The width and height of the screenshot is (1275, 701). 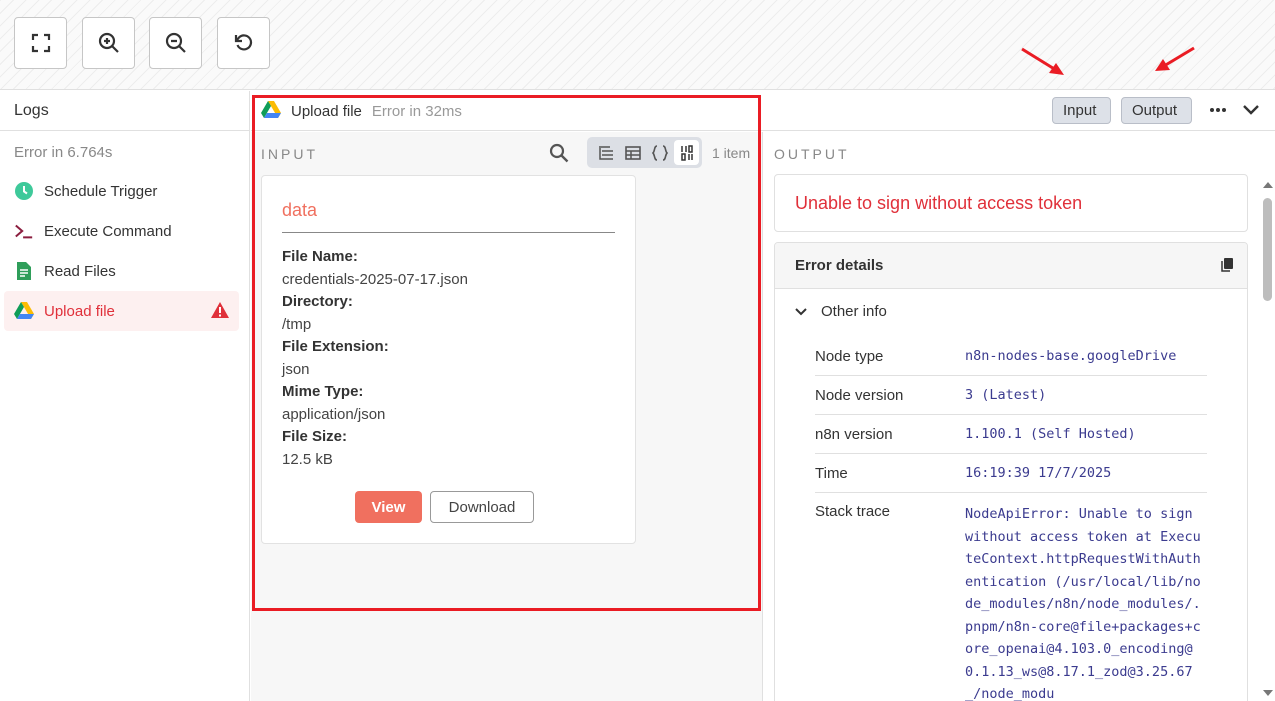 I want to click on item-count: 1 item, so click(x=731, y=153).